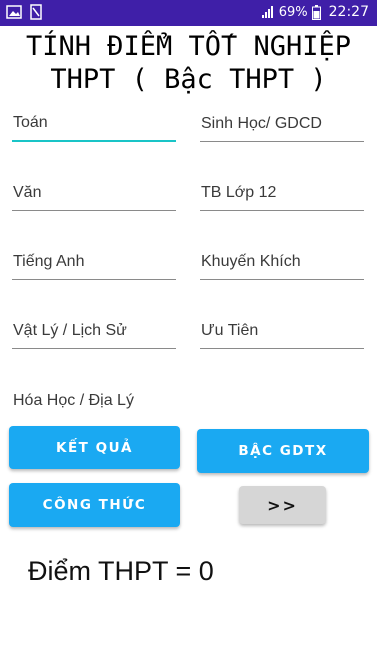 Image resolution: width=377 pixels, height=670 pixels. I want to click on title-line-1: TÍNH ĐIỂM TỐT NGHIỆP, so click(188, 46).